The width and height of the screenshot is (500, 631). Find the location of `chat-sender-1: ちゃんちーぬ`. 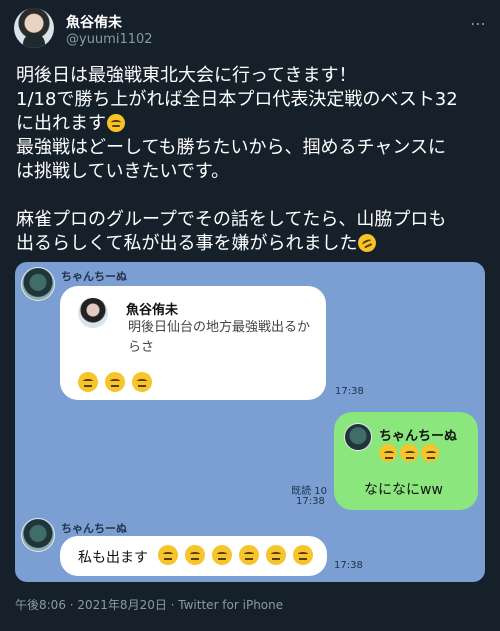

chat-sender-1: ちゃんちーぬ is located at coordinates (94, 276).